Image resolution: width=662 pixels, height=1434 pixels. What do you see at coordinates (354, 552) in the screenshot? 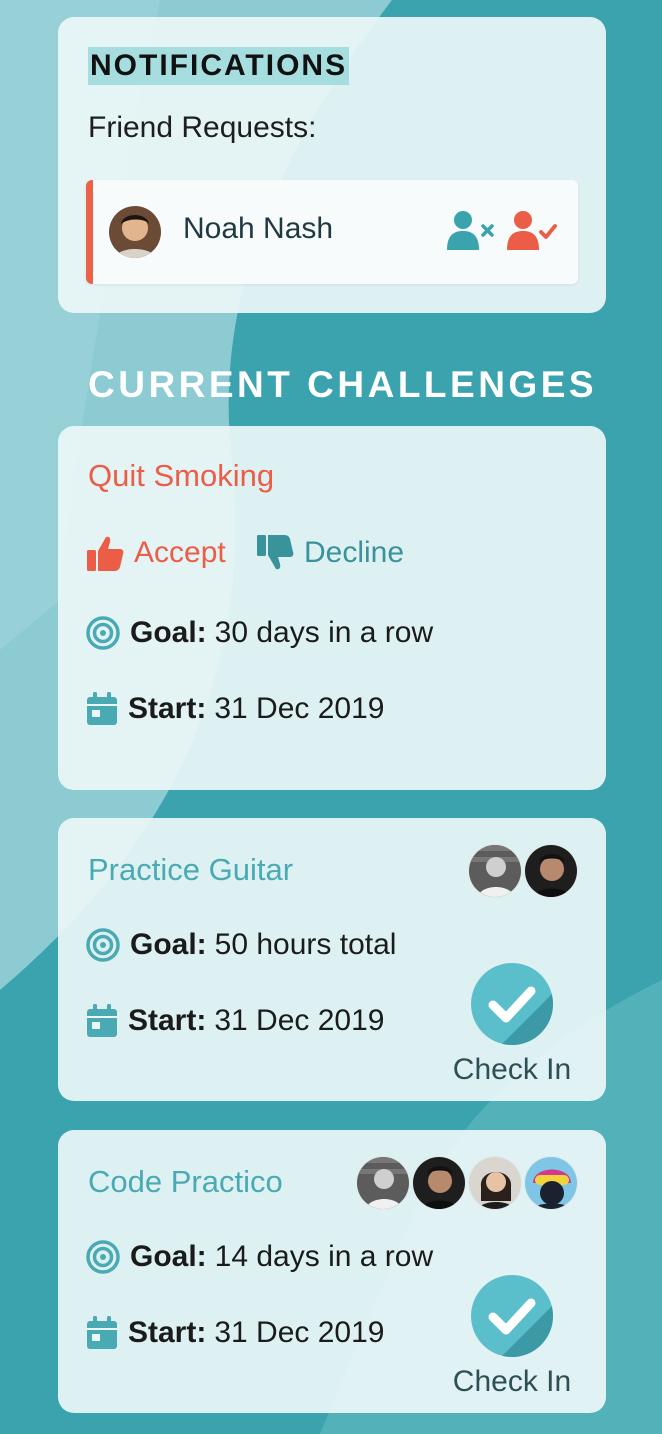
I see `decline-label: Decline` at bounding box center [354, 552].